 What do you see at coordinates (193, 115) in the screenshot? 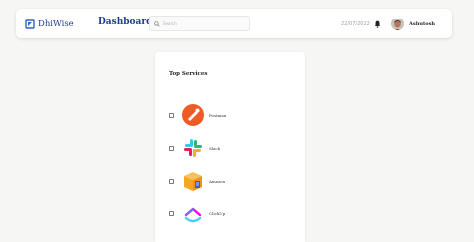
I see `postman-icon` at bounding box center [193, 115].